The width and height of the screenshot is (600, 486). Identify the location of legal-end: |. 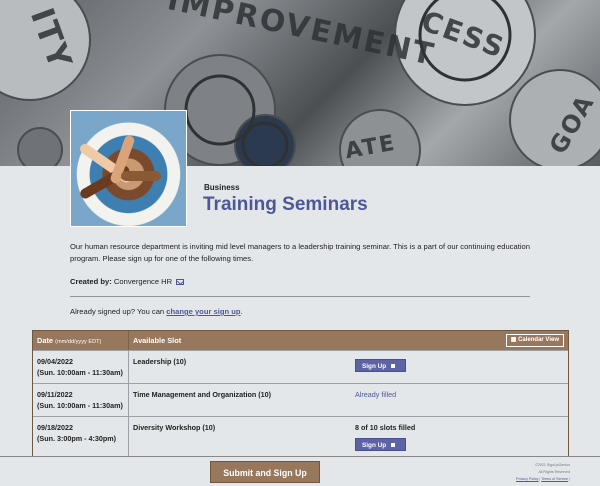
(569, 479).